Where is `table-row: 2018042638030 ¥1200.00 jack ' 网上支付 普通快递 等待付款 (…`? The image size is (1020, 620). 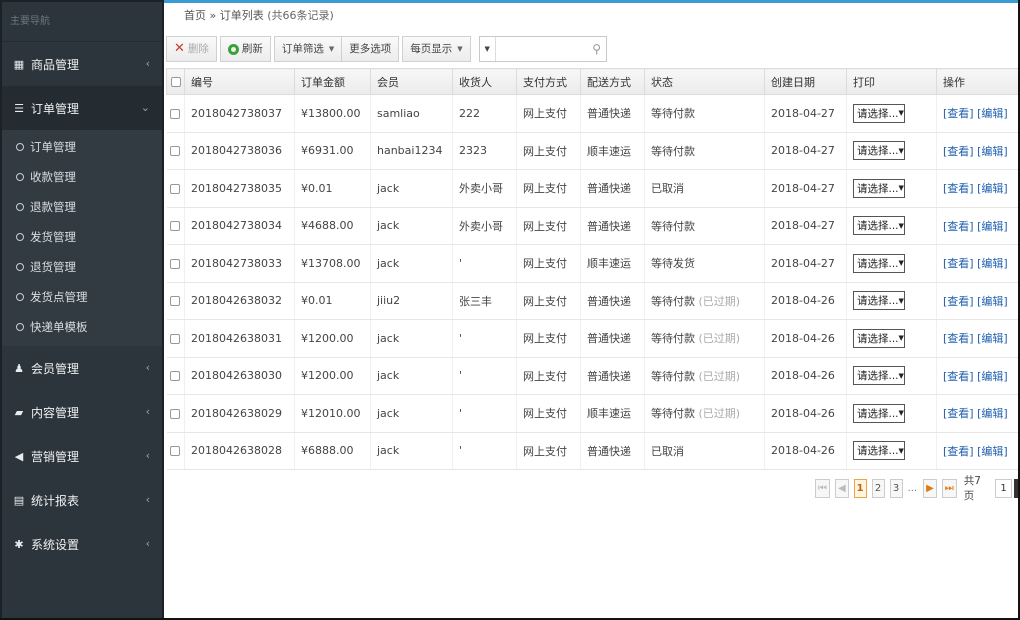
table-row: 2018042638030 ¥1200.00 jack ' 网上支付 普通快递 等待付款 (… is located at coordinates (592, 376).